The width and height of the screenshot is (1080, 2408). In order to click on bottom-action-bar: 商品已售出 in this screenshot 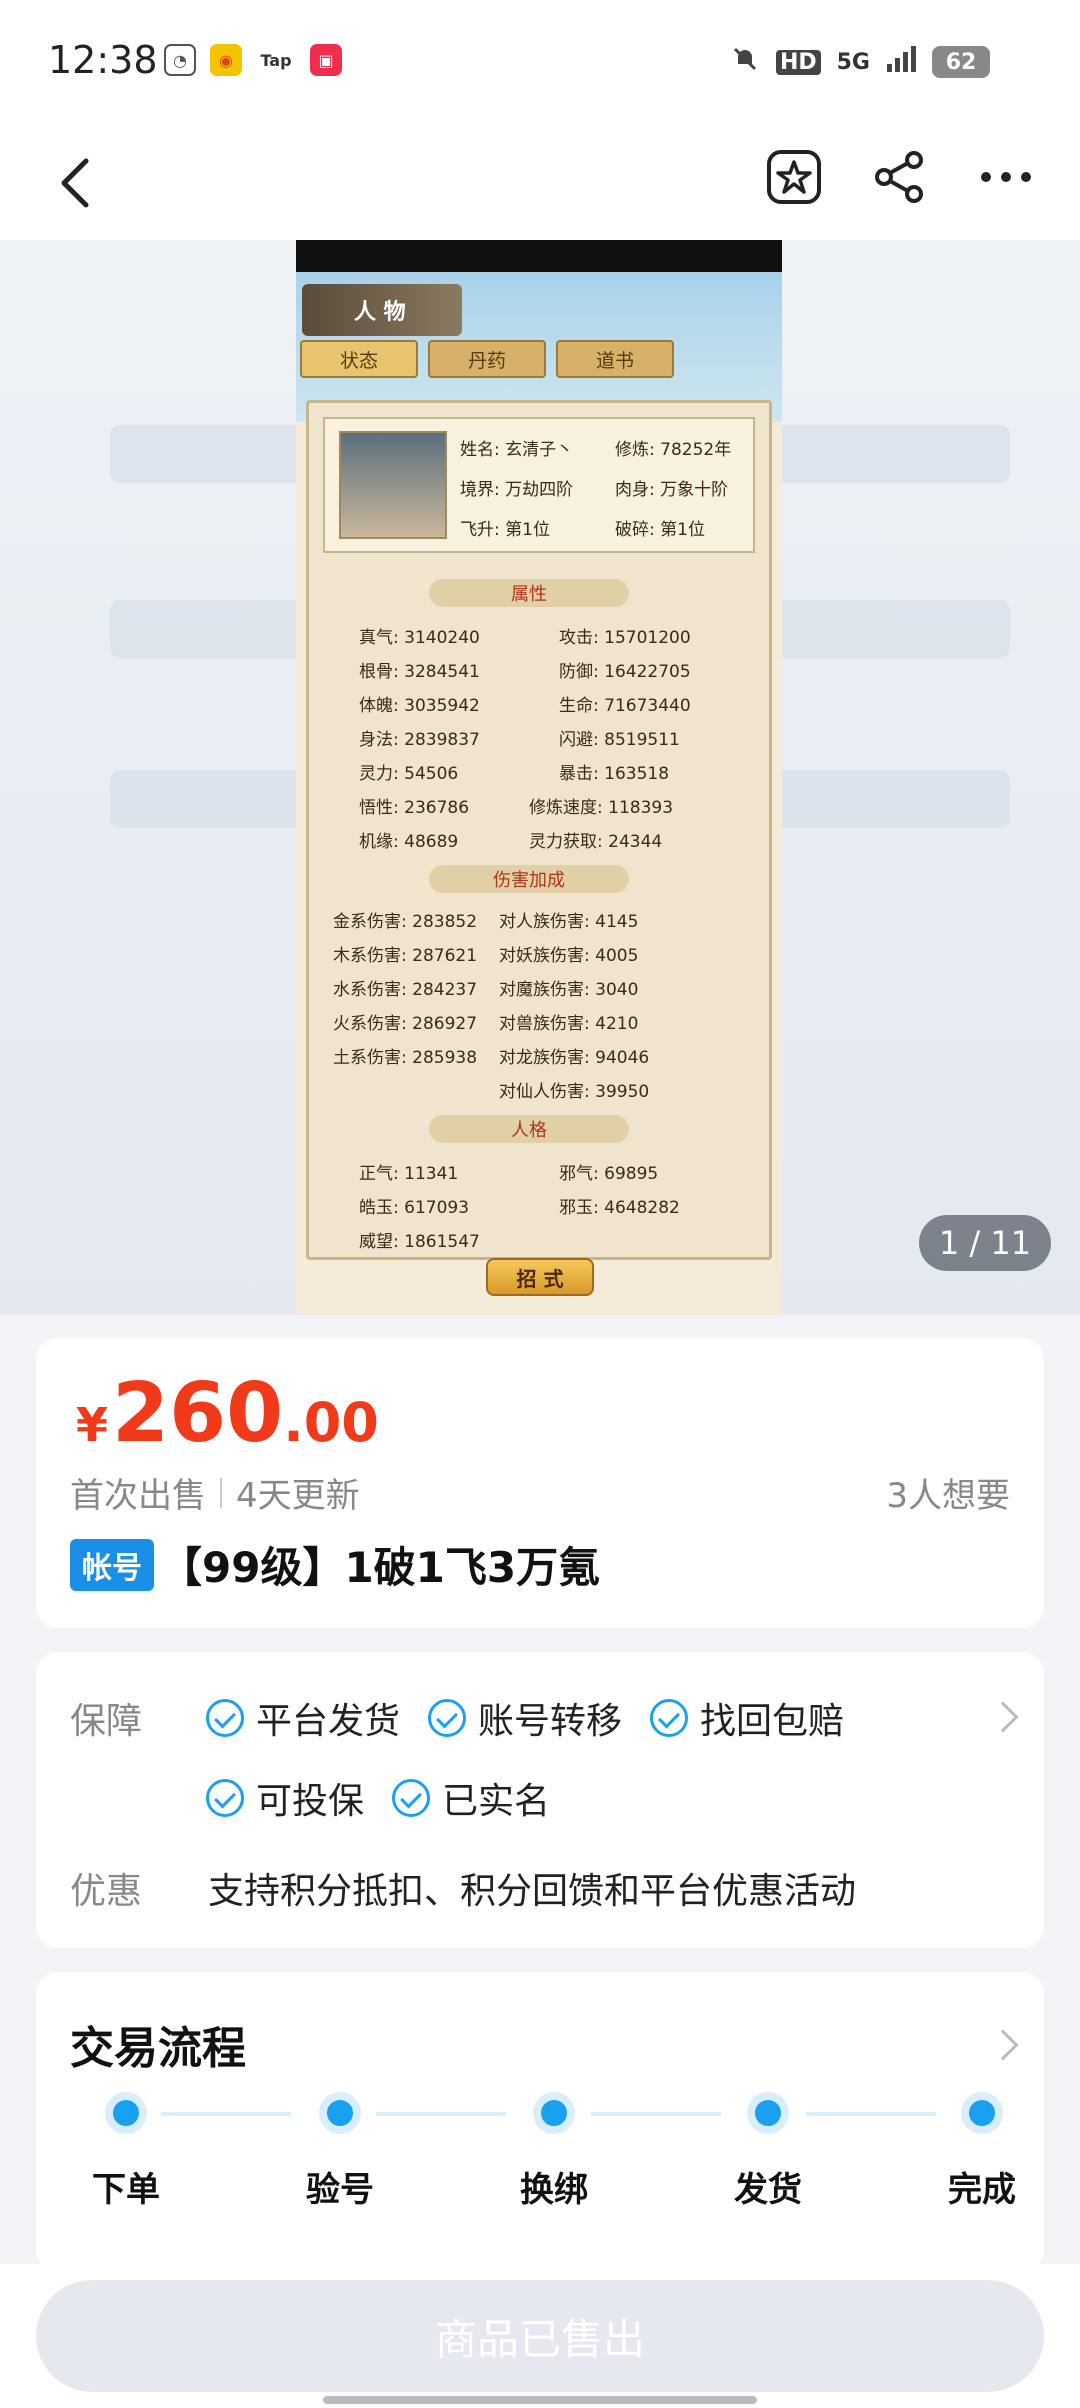, I will do `click(540, 2336)`.